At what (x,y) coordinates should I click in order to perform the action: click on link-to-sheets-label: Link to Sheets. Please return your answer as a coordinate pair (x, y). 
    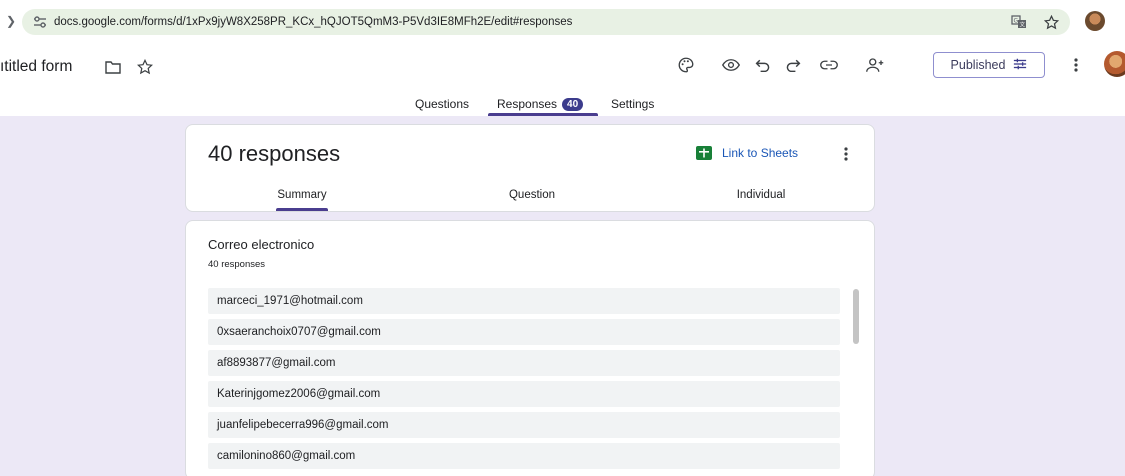
    Looking at the image, I should click on (760, 153).